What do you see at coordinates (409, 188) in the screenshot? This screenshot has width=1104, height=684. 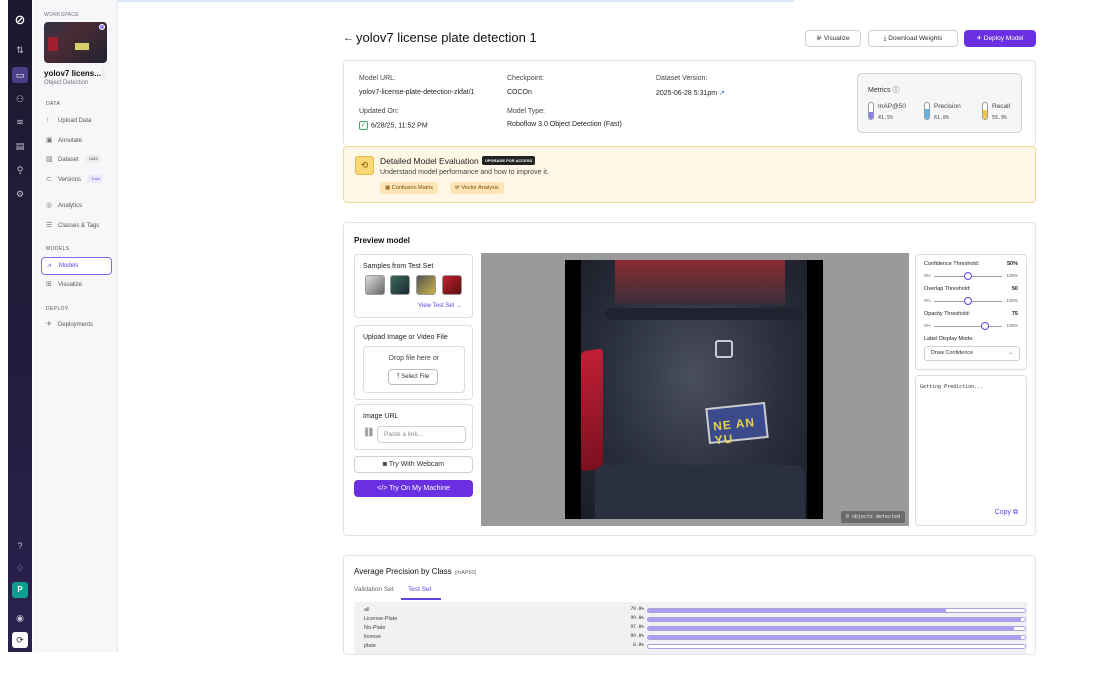 I see `confusion-matrix-chip: ▦ Confusion Matrix` at bounding box center [409, 188].